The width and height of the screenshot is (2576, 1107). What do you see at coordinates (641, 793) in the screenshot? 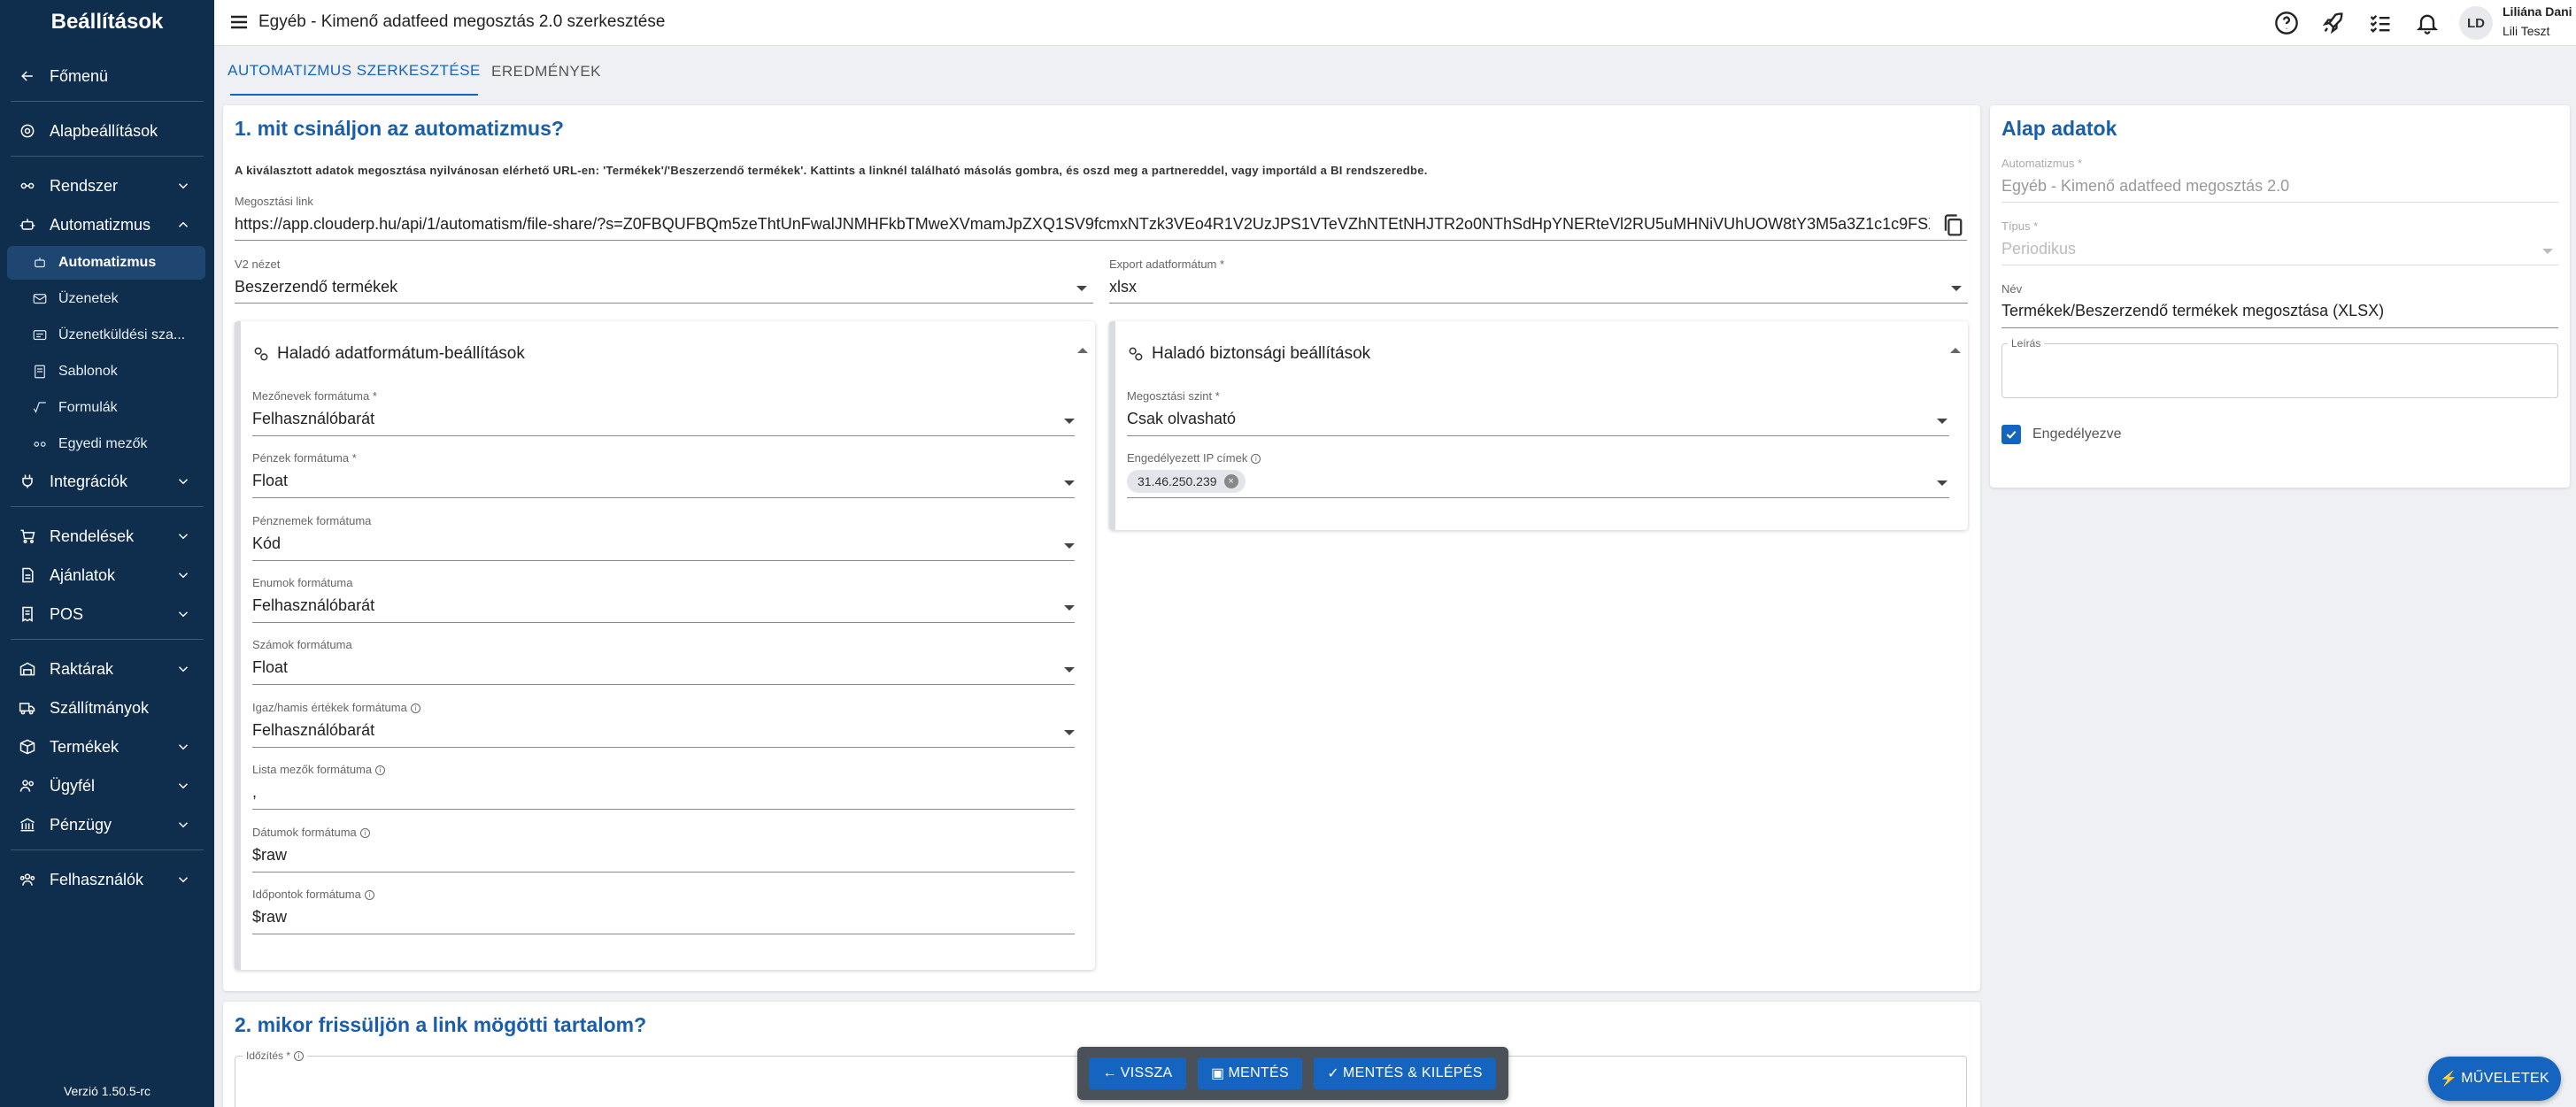
I see `list-format-input: ,` at bounding box center [641, 793].